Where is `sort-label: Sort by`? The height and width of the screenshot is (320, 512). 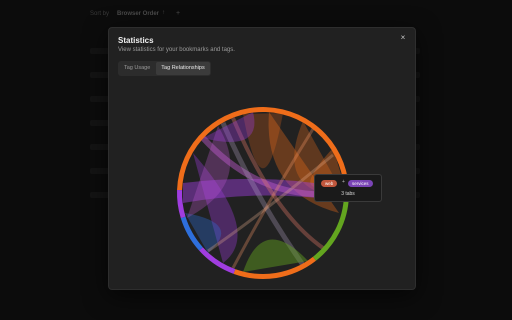 sort-label: Sort by is located at coordinates (100, 14).